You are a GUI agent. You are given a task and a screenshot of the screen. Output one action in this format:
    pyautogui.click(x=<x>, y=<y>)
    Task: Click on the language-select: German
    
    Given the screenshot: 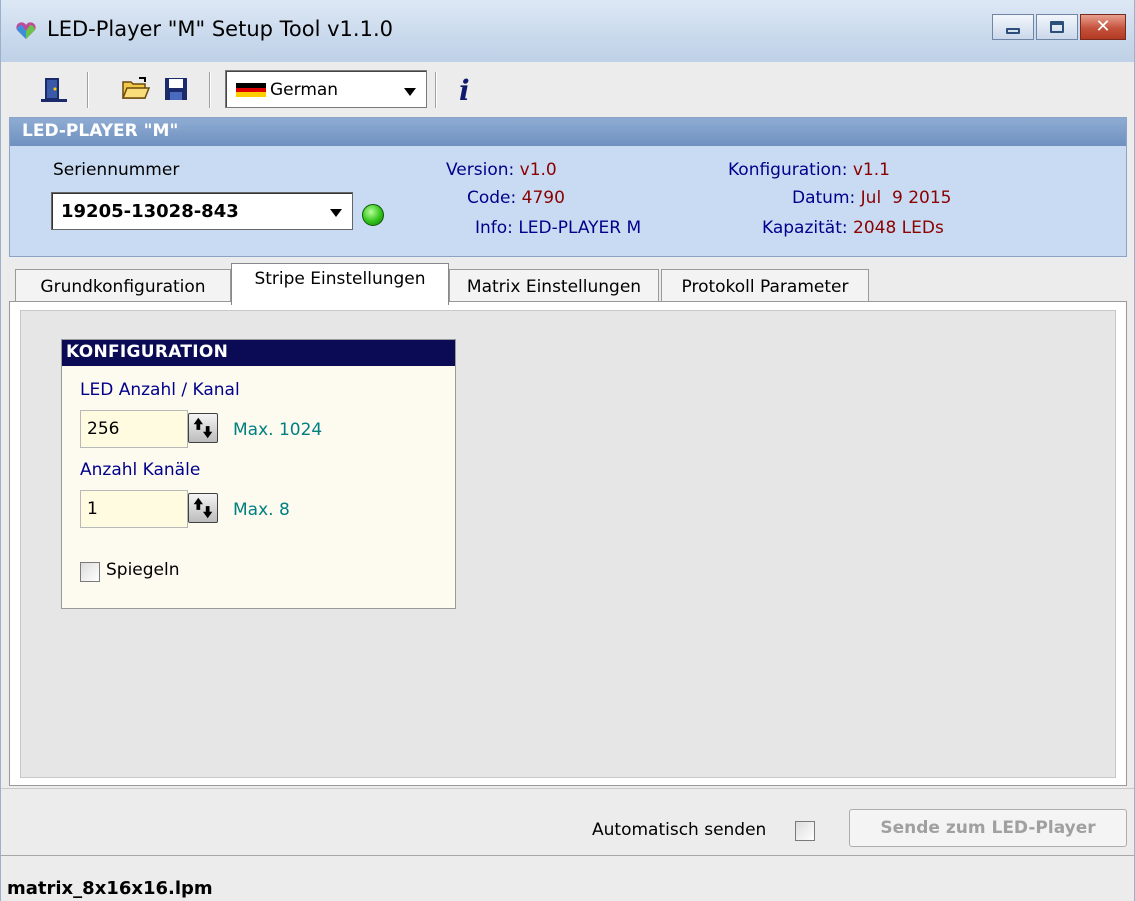 What is the action you would take?
    pyautogui.click(x=326, y=89)
    